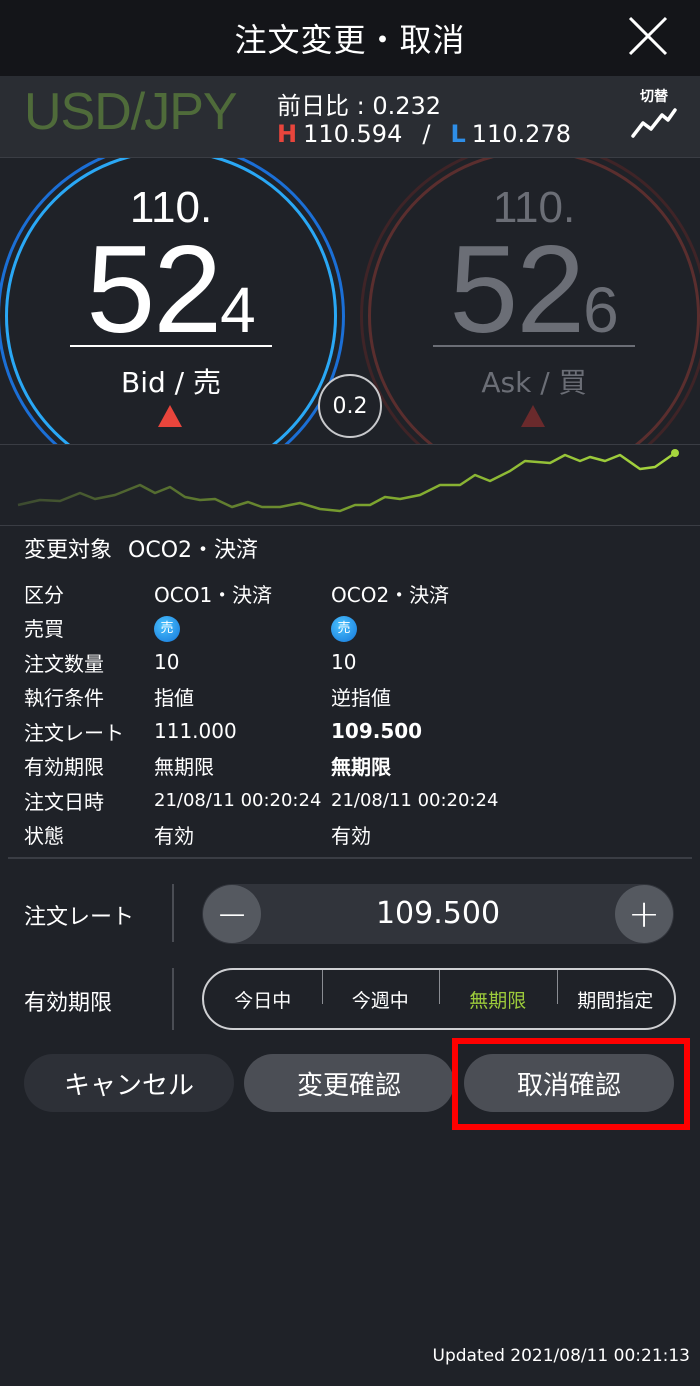 This screenshot has height=1386, width=700. I want to click on sparkline-chart, so click(348, 481).